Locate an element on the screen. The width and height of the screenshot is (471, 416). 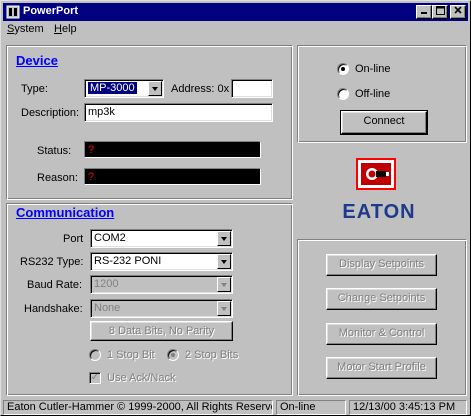
app-icon is located at coordinates (13, 12).